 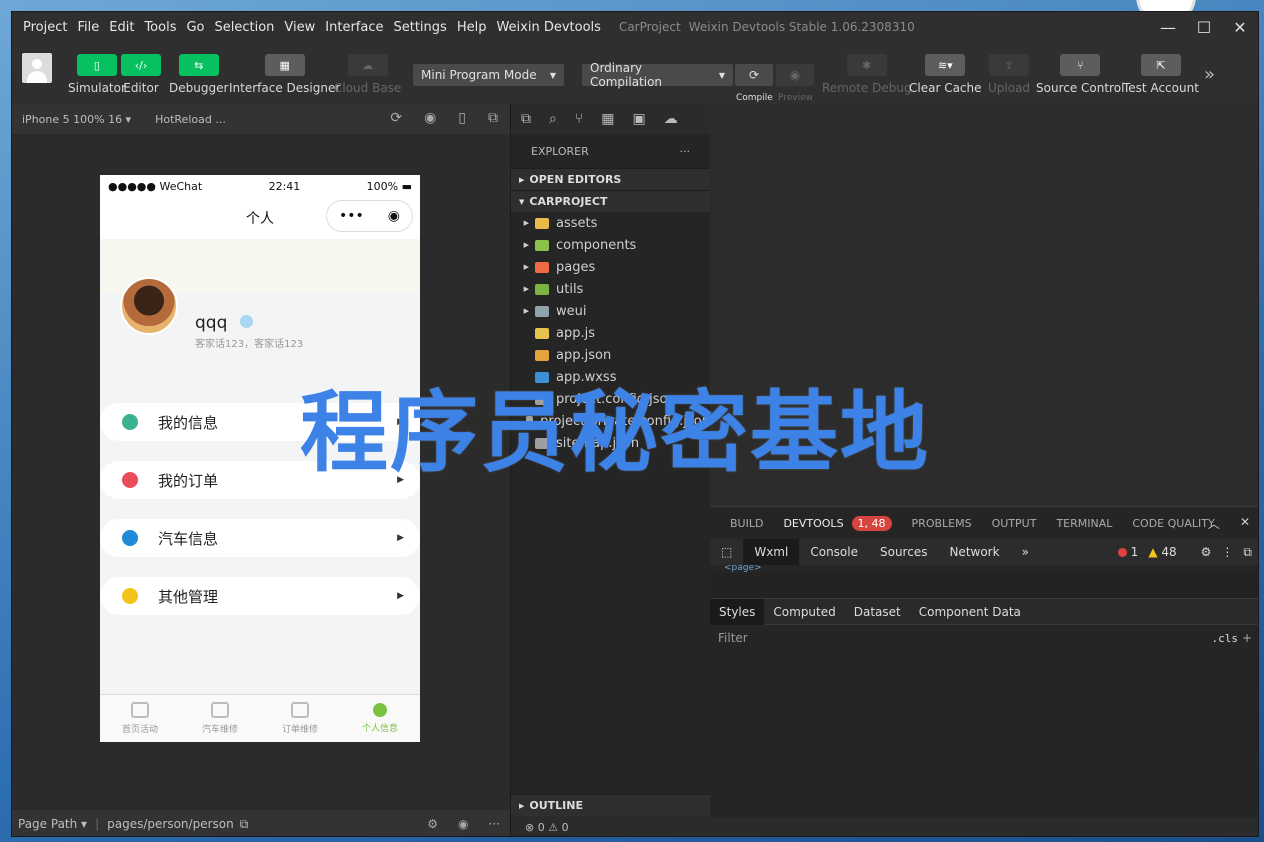 I want to click on wxml-tree: <page>, so click(x=984, y=569).